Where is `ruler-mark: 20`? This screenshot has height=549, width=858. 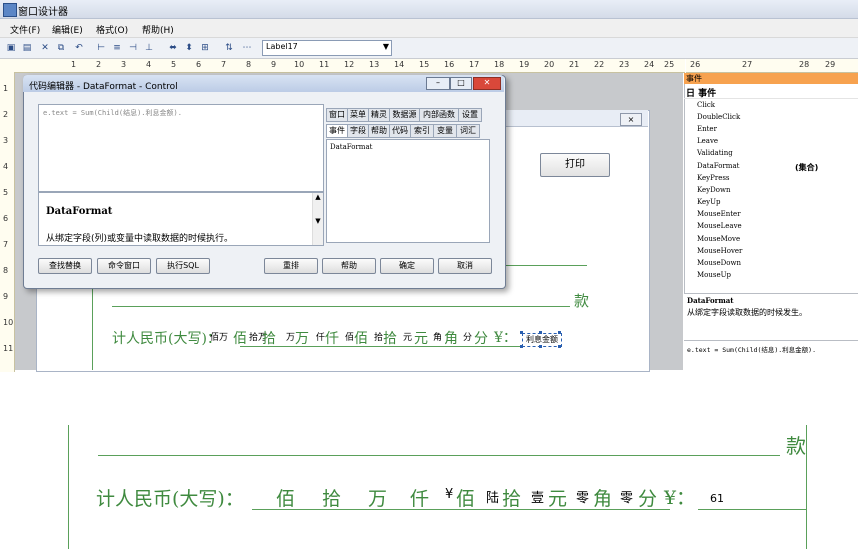
ruler-mark: 20 is located at coordinates (549, 64).